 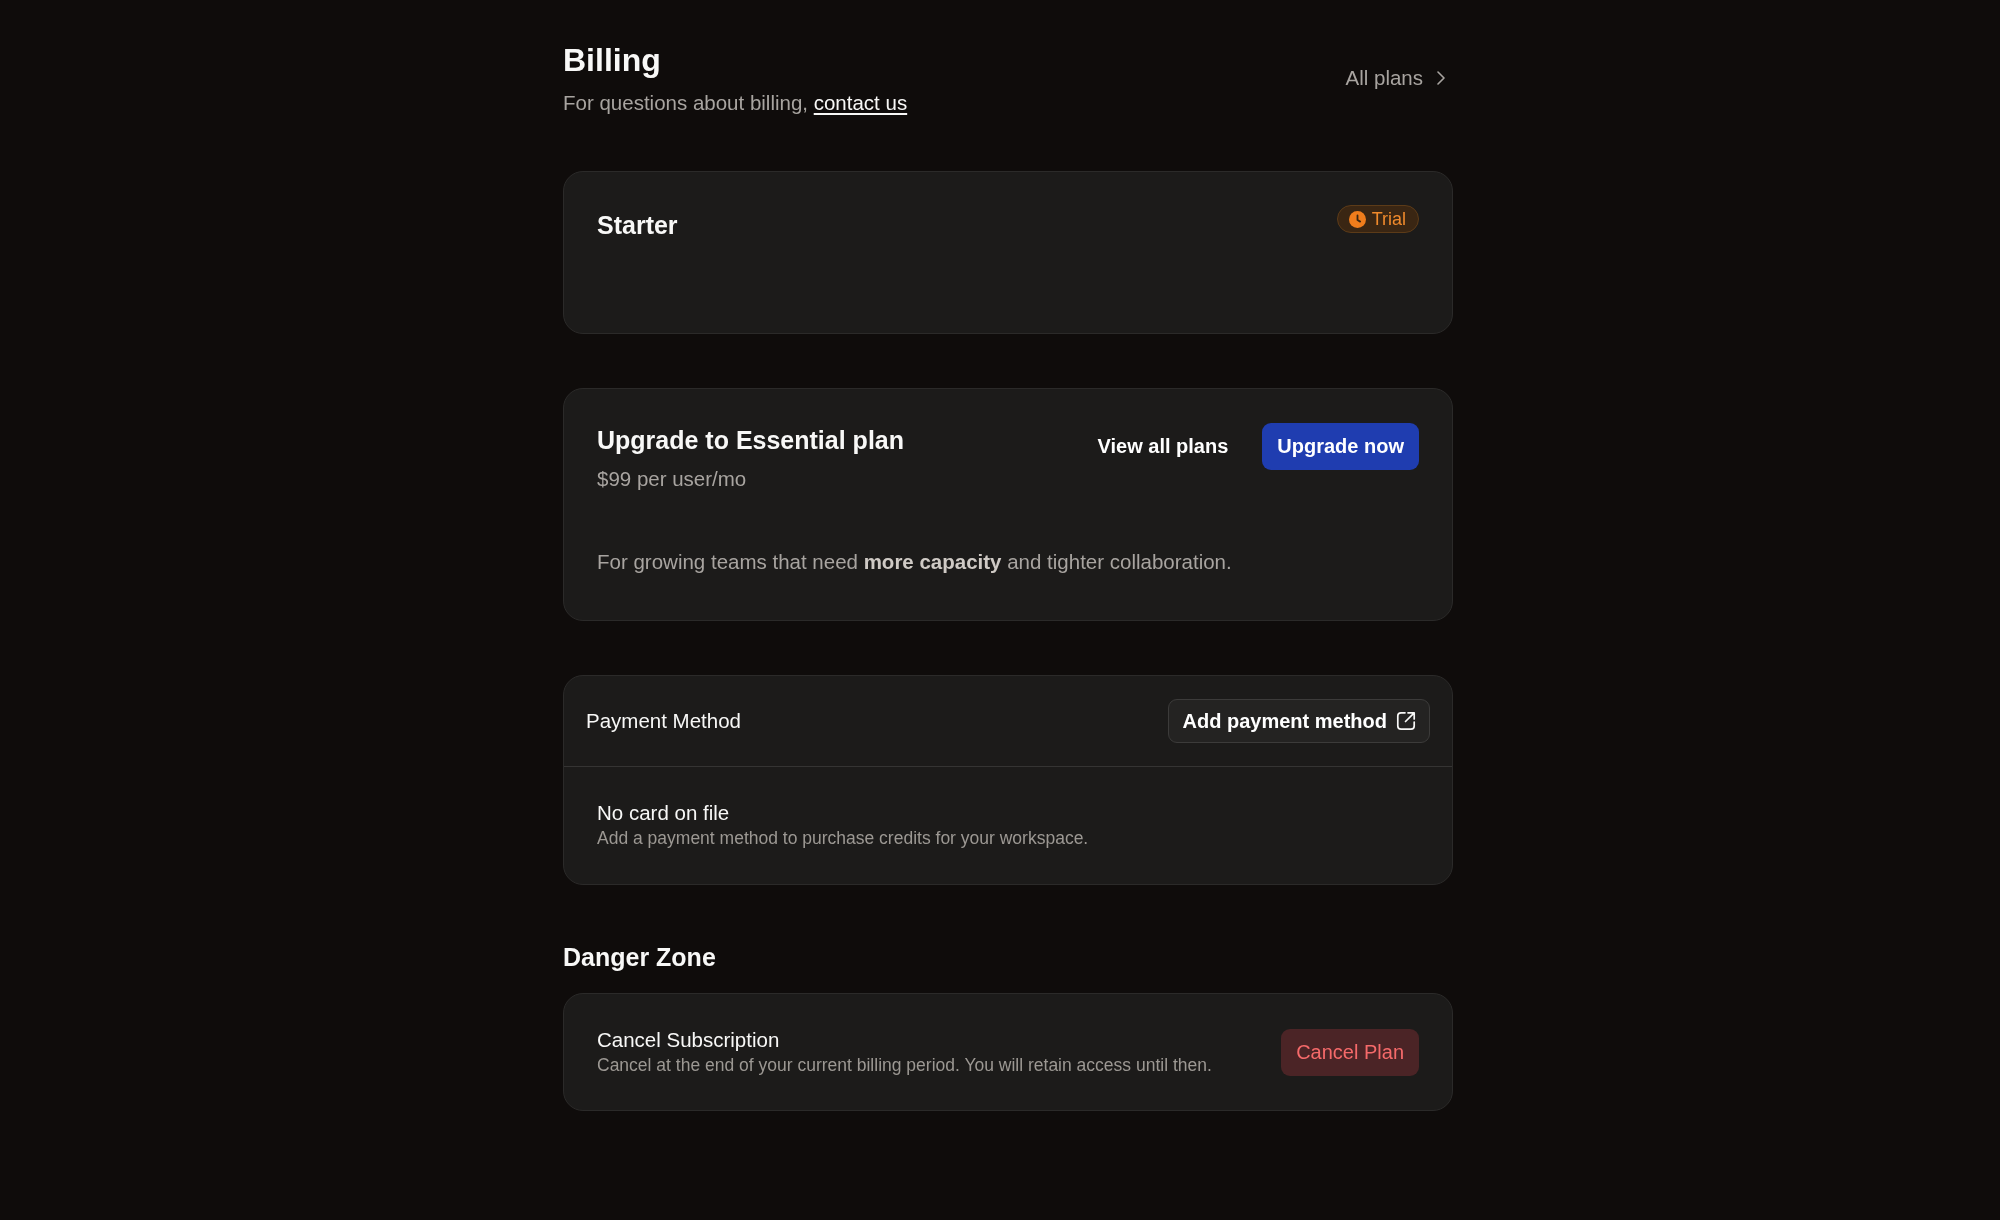 What do you see at coordinates (1357, 219) in the screenshot?
I see `clock-icon` at bounding box center [1357, 219].